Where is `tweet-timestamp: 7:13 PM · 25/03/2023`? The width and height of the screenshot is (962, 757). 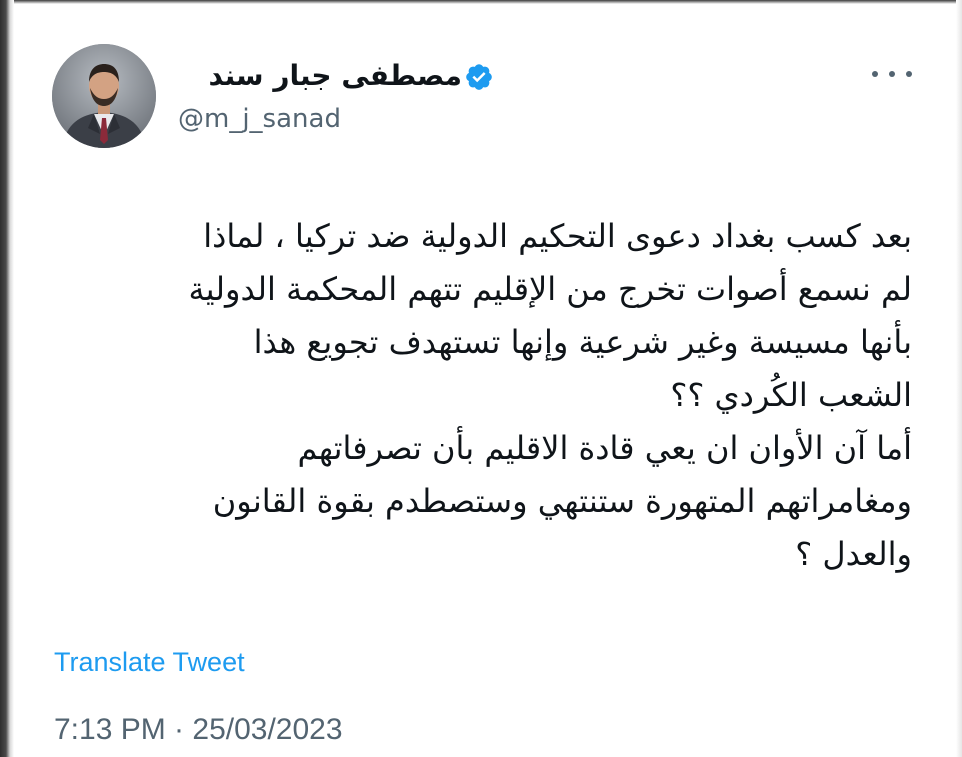
tweet-timestamp: 7:13 PM · 25/03/2023 is located at coordinates (198, 730).